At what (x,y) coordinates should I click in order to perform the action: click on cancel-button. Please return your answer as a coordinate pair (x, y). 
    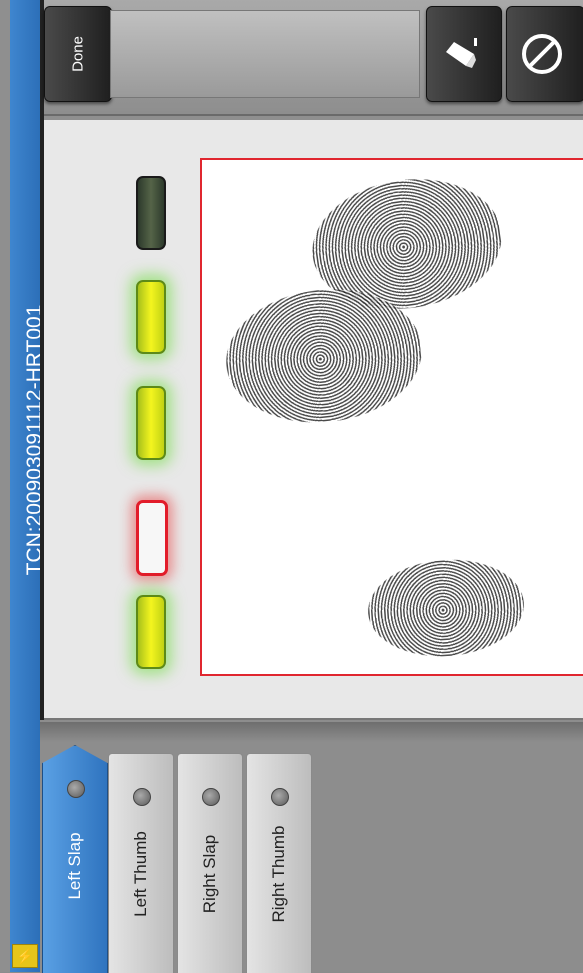
    Looking at the image, I should click on (544, 54).